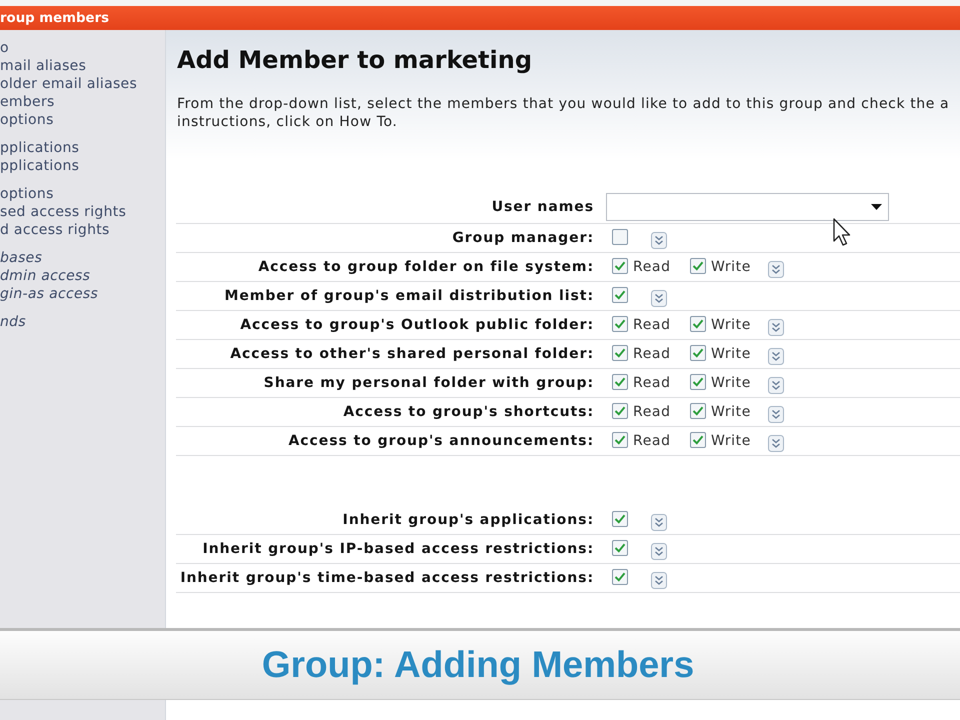 This screenshot has width=960, height=720. What do you see at coordinates (468, 520) in the screenshot?
I see `field-label: Inherit group's applications:` at bounding box center [468, 520].